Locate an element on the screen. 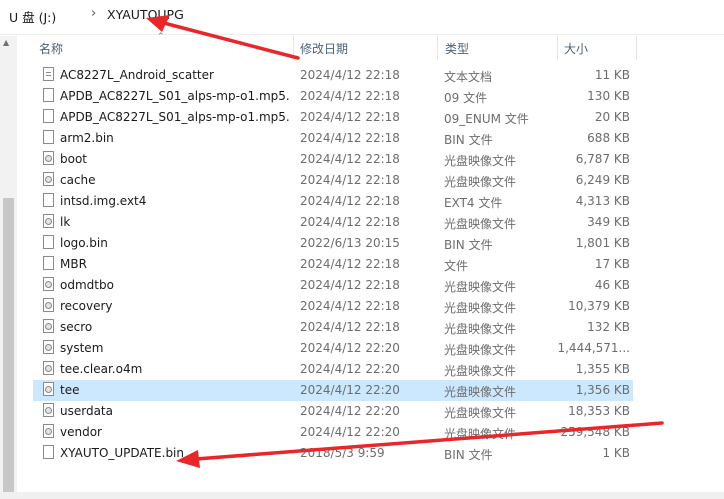 The height and width of the screenshot is (499, 724). file-name: MBR is located at coordinates (73, 264).